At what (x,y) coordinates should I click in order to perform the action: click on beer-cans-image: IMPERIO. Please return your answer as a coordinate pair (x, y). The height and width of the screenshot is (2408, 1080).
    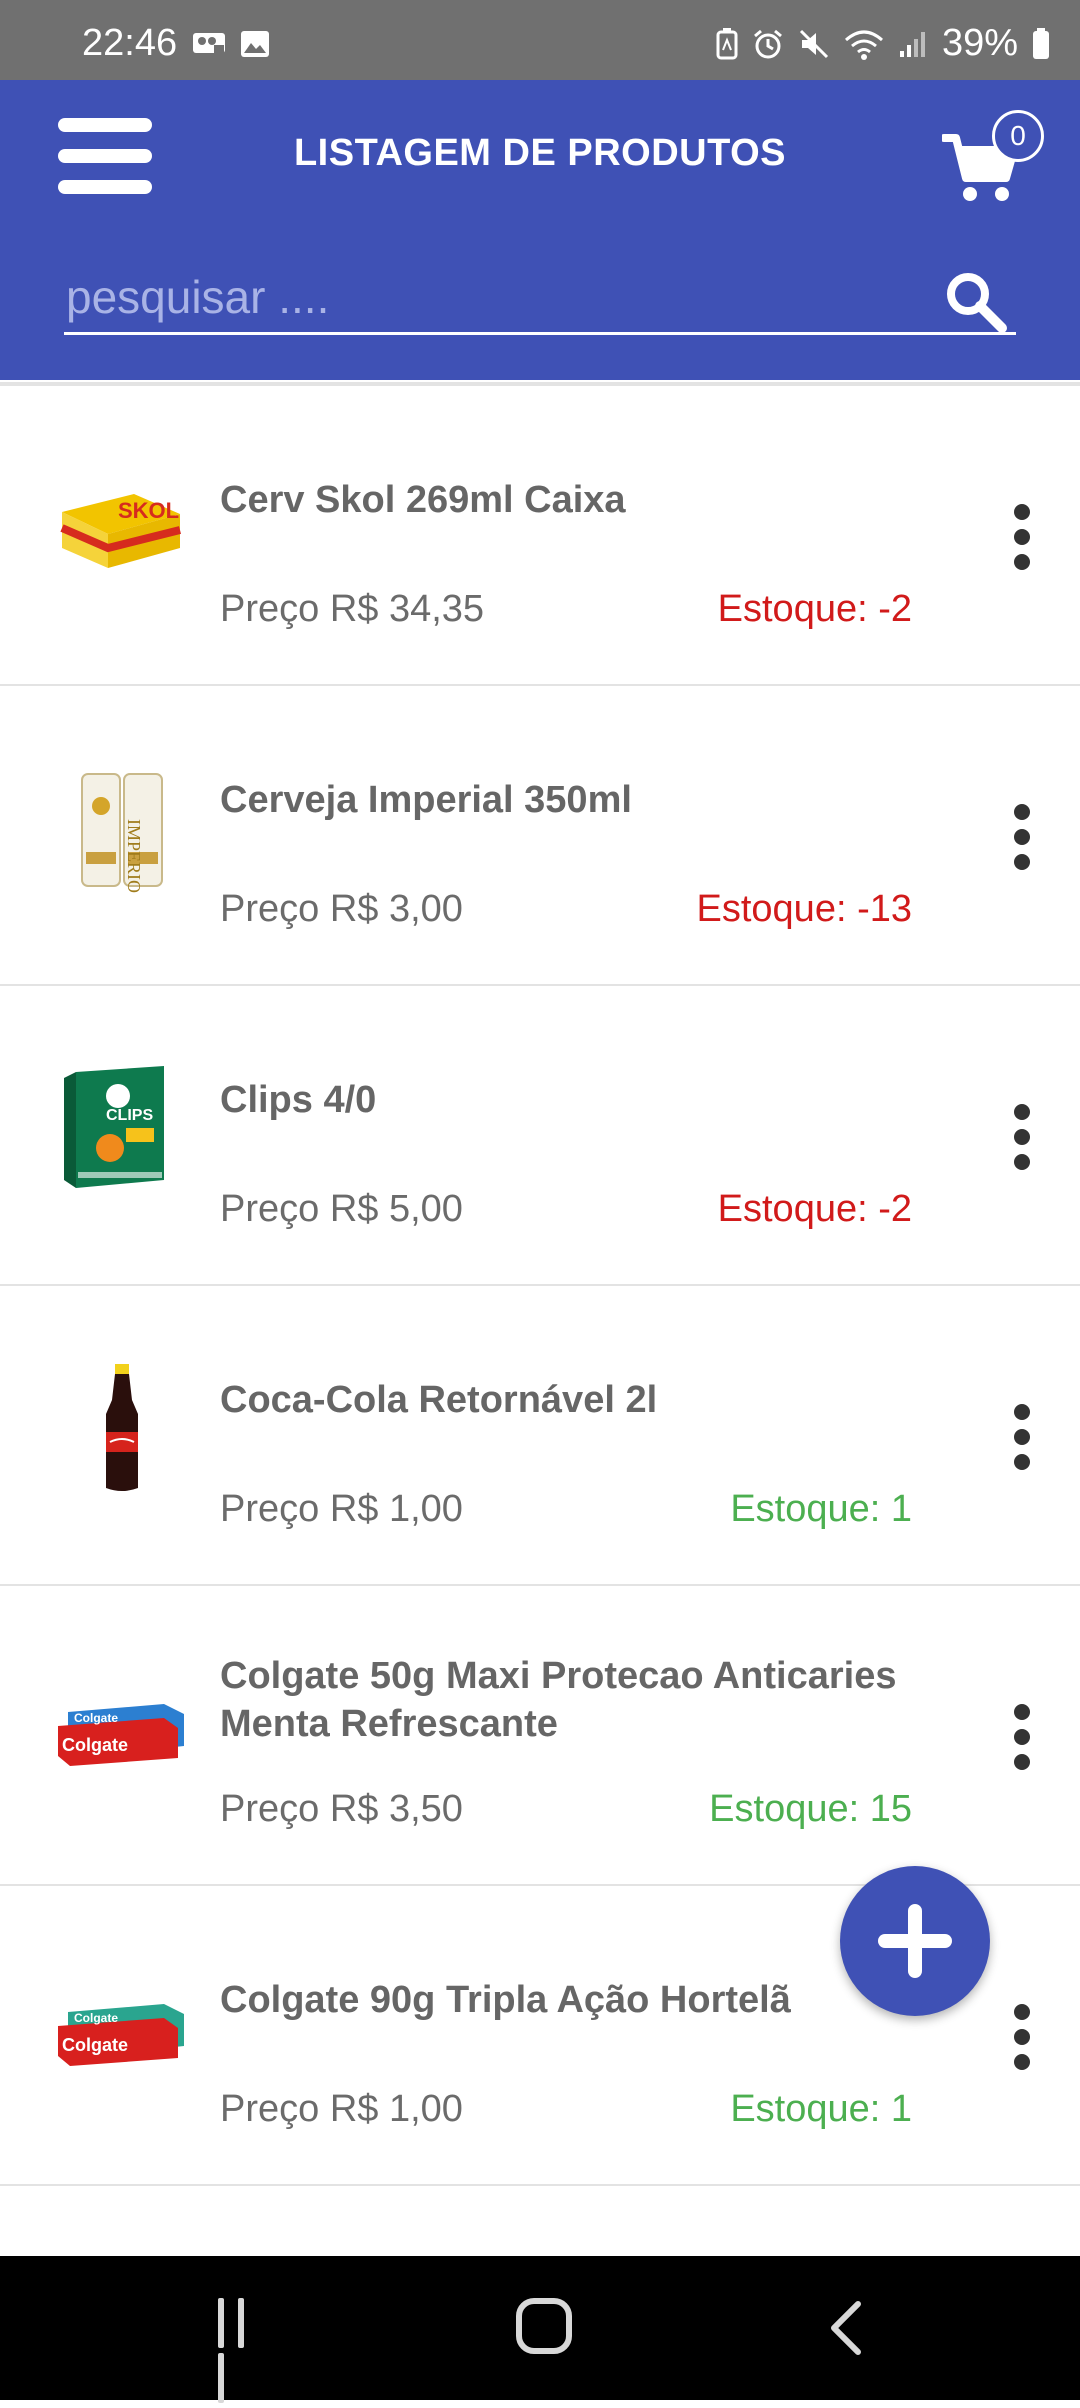
    Looking at the image, I should click on (122, 833).